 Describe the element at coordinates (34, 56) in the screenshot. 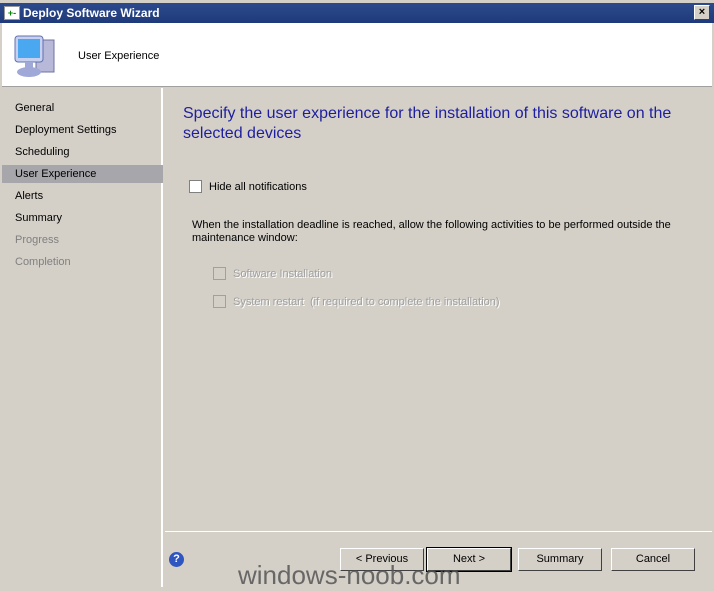

I see `computer-icon` at that location.